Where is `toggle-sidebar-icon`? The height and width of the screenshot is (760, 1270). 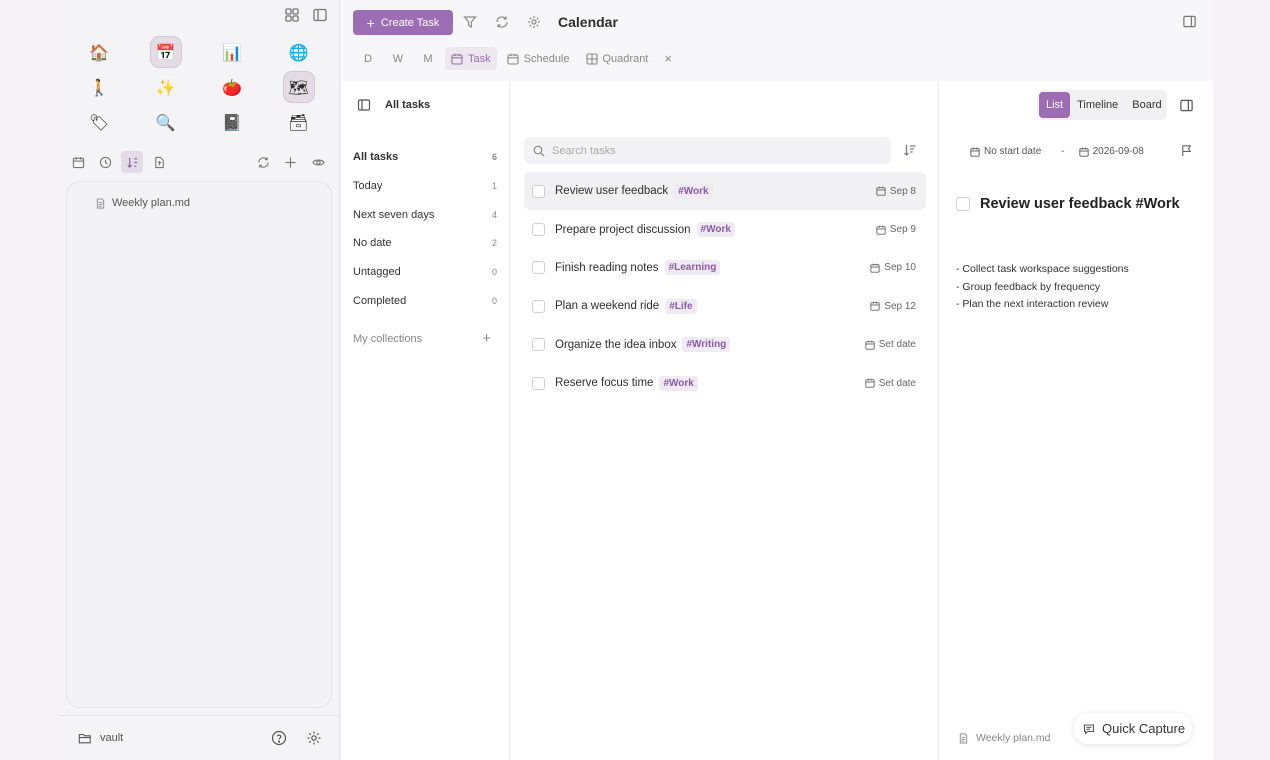
toggle-sidebar-icon is located at coordinates (320, 15).